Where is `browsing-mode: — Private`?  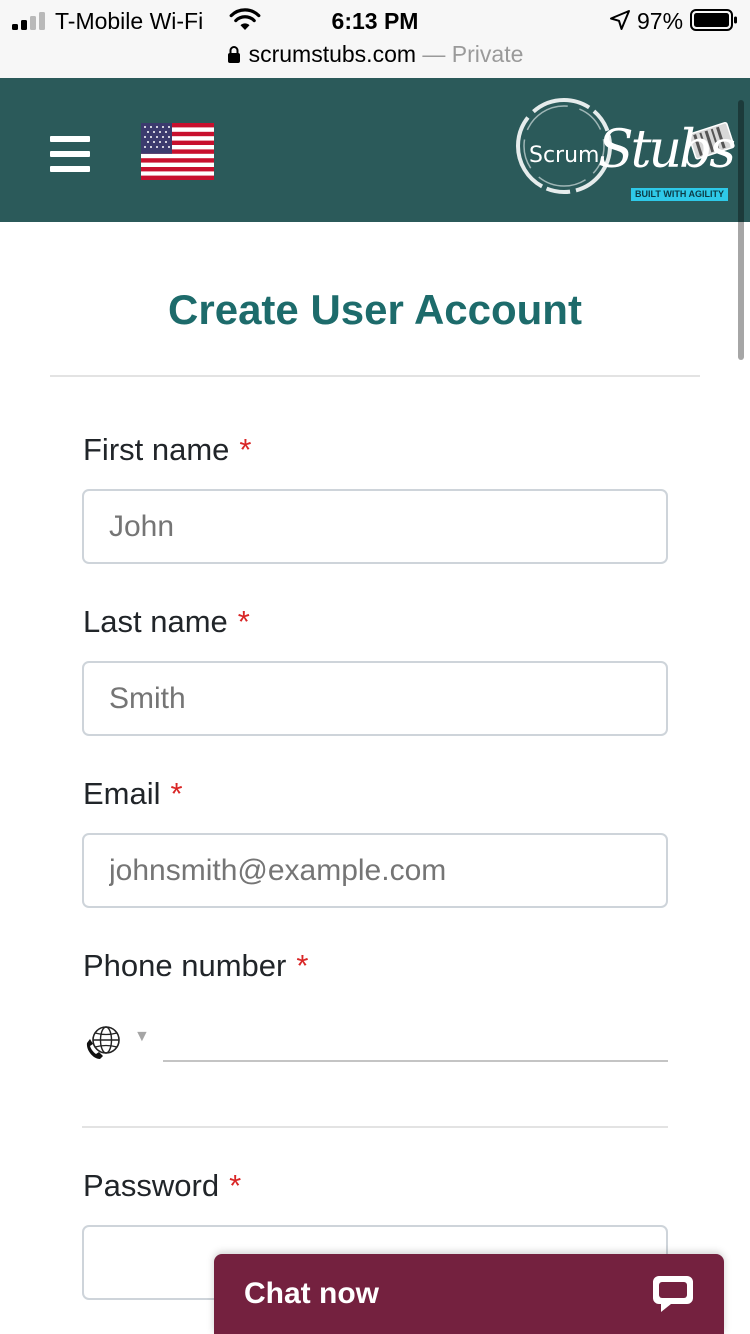
browsing-mode: — Private is located at coordinates (470, 54).